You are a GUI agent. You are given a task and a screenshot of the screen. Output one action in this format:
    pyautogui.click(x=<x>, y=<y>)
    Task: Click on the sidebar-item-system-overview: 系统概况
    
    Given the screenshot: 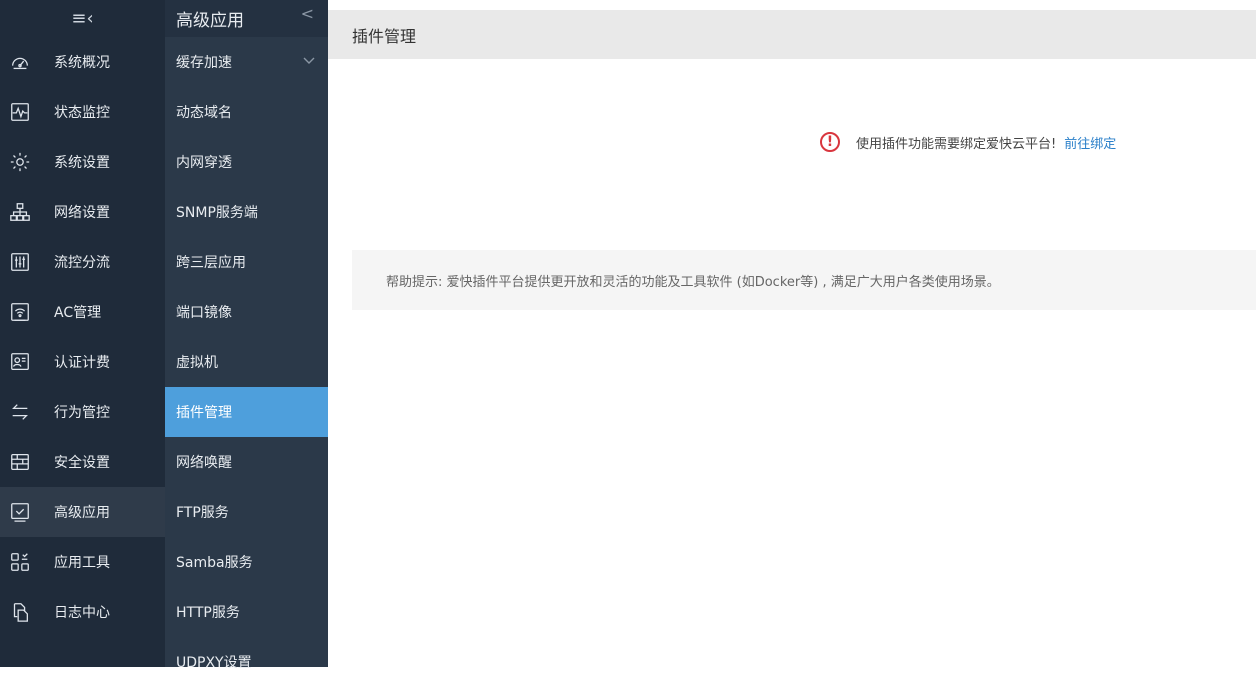 What is the action you would take?
    pyautogui.click(x=82, y=62)
    